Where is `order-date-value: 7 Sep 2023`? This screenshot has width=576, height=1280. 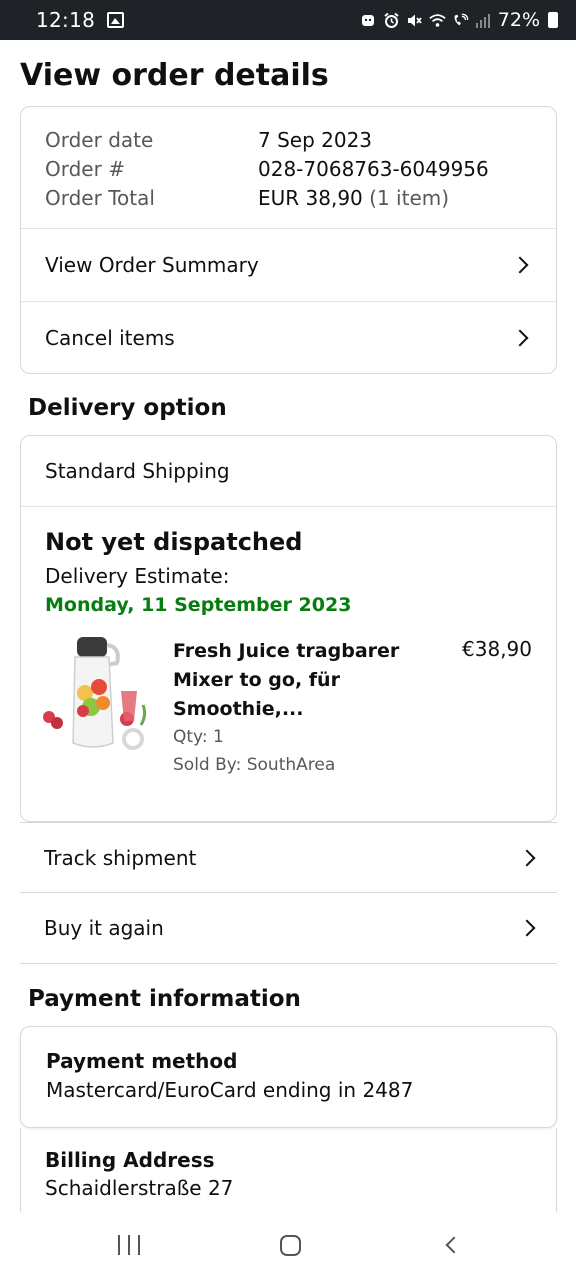
order-date-value: 7 Sep 2023 is located at coordinates (315, 140).